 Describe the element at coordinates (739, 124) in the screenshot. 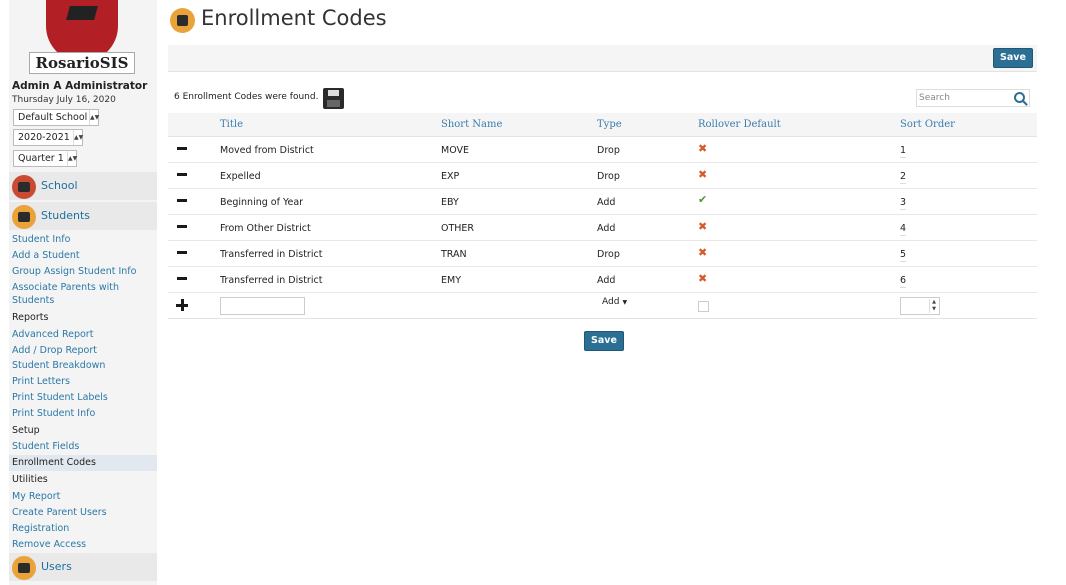

I see `header-rollover-default: Rollover Default` at that location.